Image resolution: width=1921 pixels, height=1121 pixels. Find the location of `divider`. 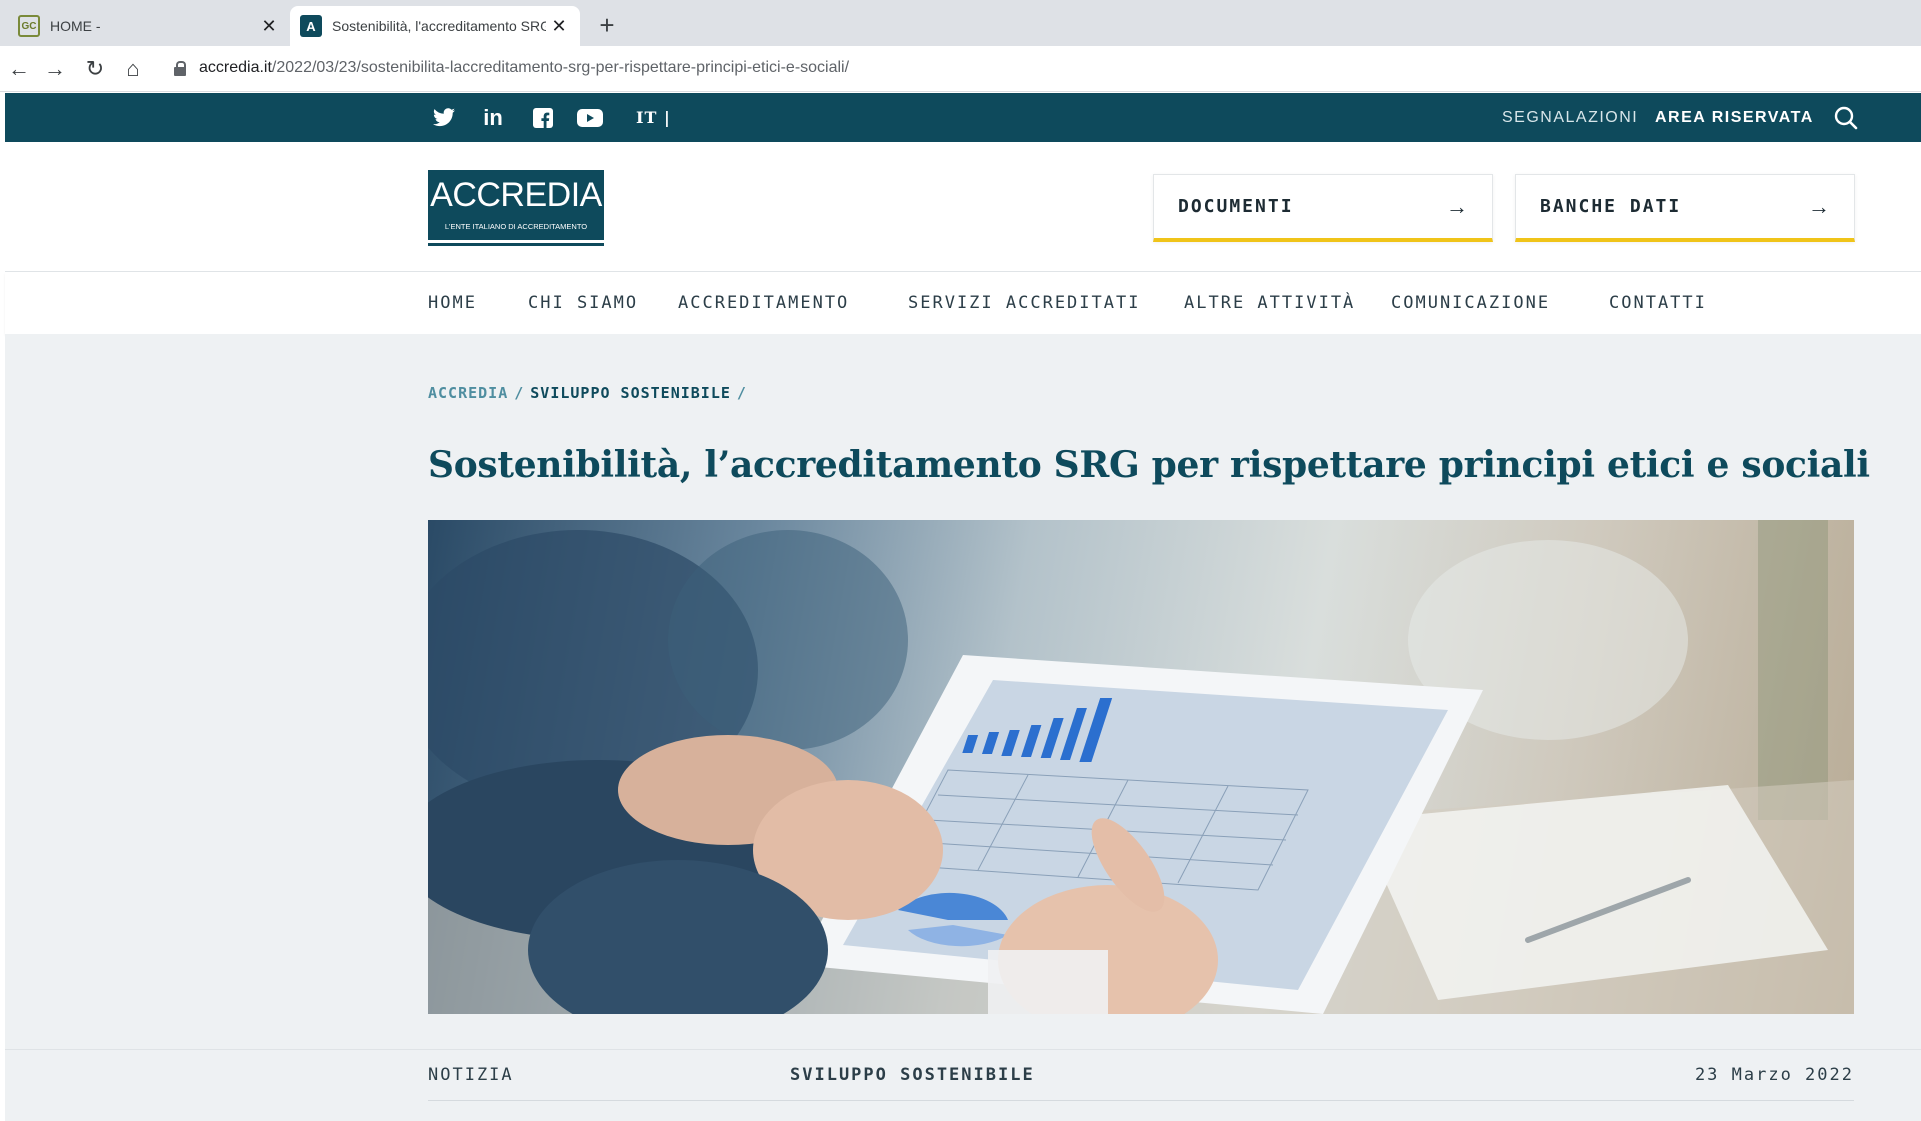

divider is located at coordinates (1141, 1100).